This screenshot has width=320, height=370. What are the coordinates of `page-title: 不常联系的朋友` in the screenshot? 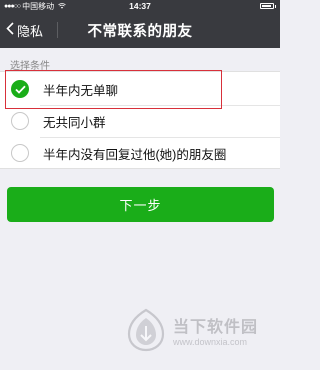 It's located at (140, 31).